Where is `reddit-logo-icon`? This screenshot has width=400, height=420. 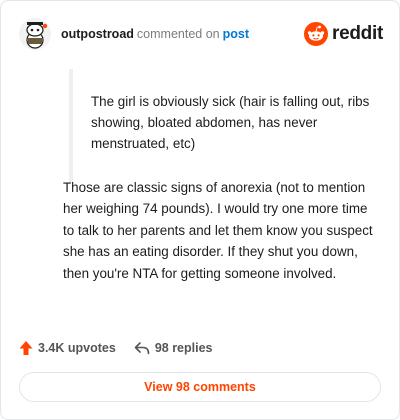 reddit-logo-icon is located at coordinates (316, 34).